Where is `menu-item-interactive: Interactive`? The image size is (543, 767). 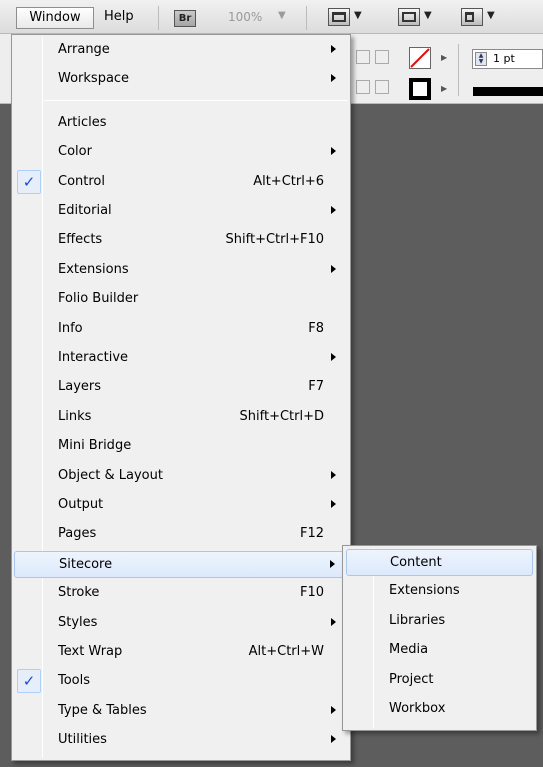
menu-item-interactive: Interactive is located at coordinates (181, 358).